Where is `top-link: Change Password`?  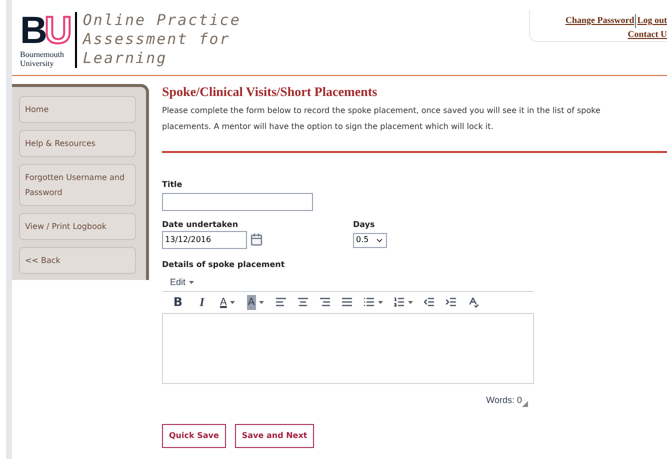 top-link: Change Password is located at coordinates (600, 21).